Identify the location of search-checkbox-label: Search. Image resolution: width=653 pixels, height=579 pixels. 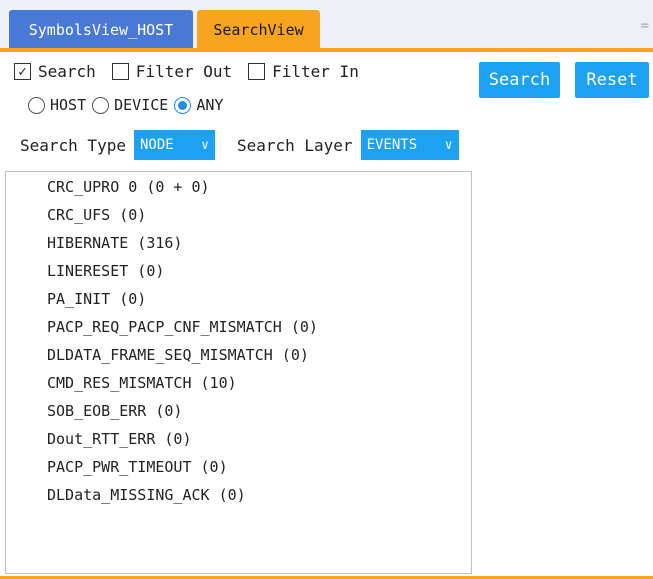
(67, 71).